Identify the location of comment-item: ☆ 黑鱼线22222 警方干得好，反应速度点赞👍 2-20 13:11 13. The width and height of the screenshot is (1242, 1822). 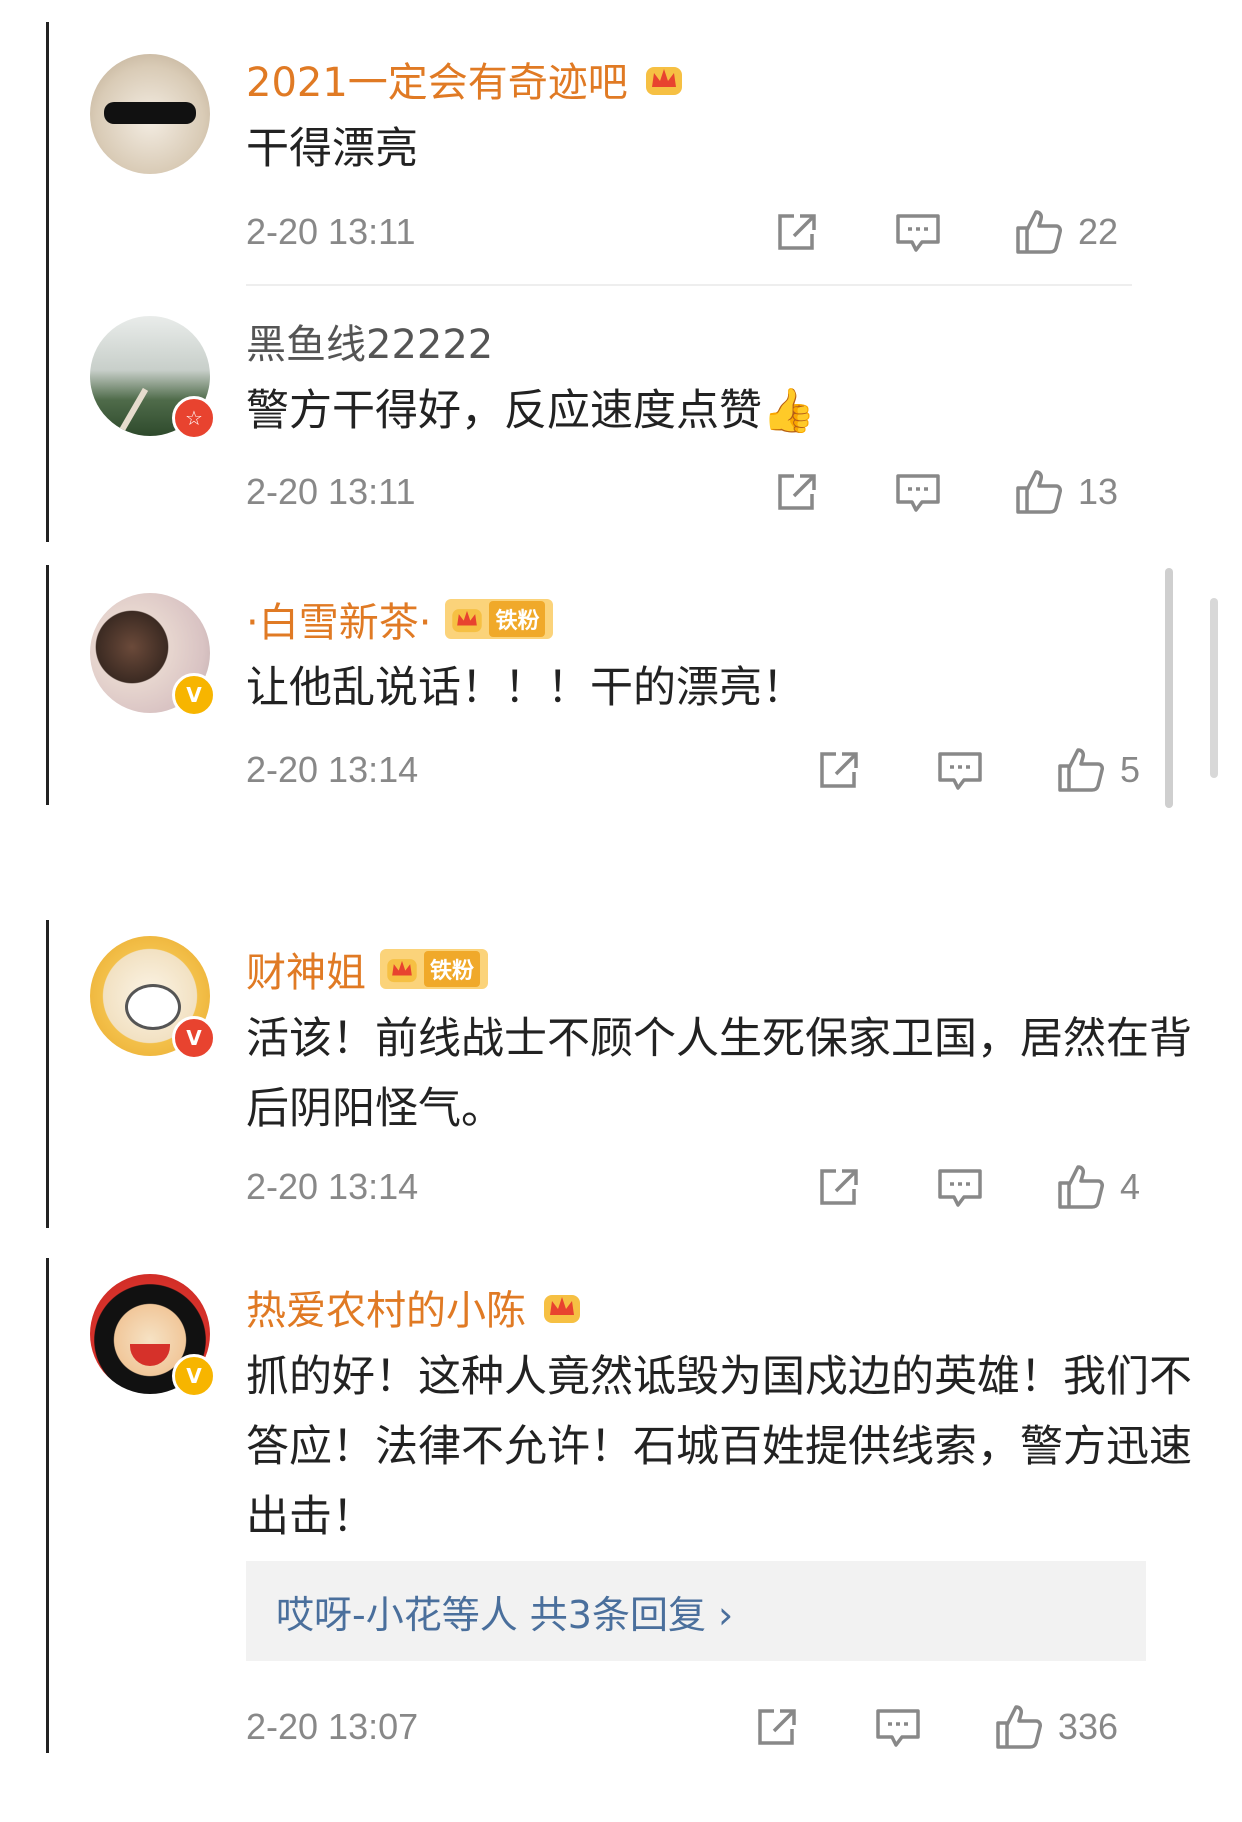
(613, 417).